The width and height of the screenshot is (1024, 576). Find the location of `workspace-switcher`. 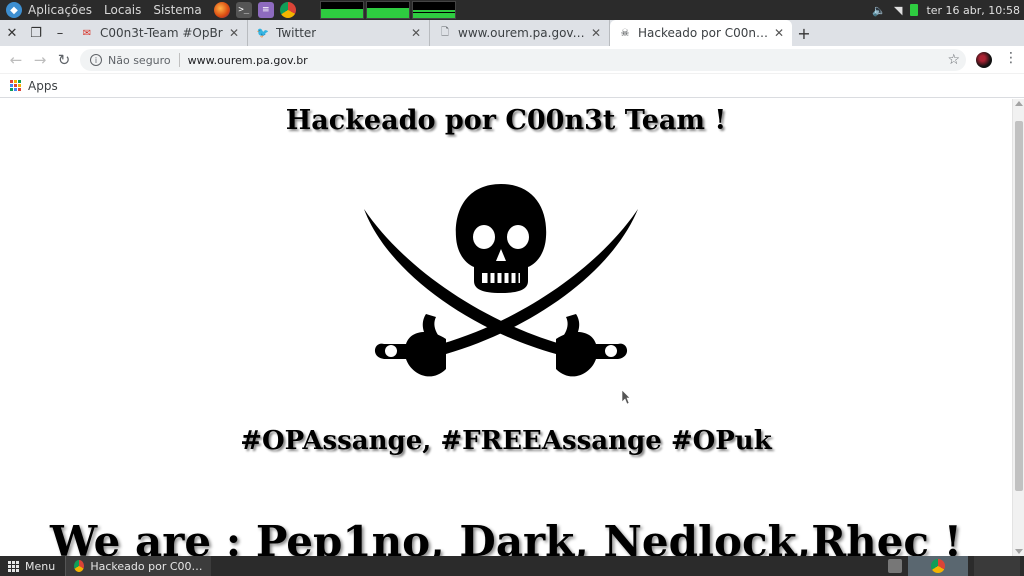

workspace-switcher is located at coordinates (938, 566).